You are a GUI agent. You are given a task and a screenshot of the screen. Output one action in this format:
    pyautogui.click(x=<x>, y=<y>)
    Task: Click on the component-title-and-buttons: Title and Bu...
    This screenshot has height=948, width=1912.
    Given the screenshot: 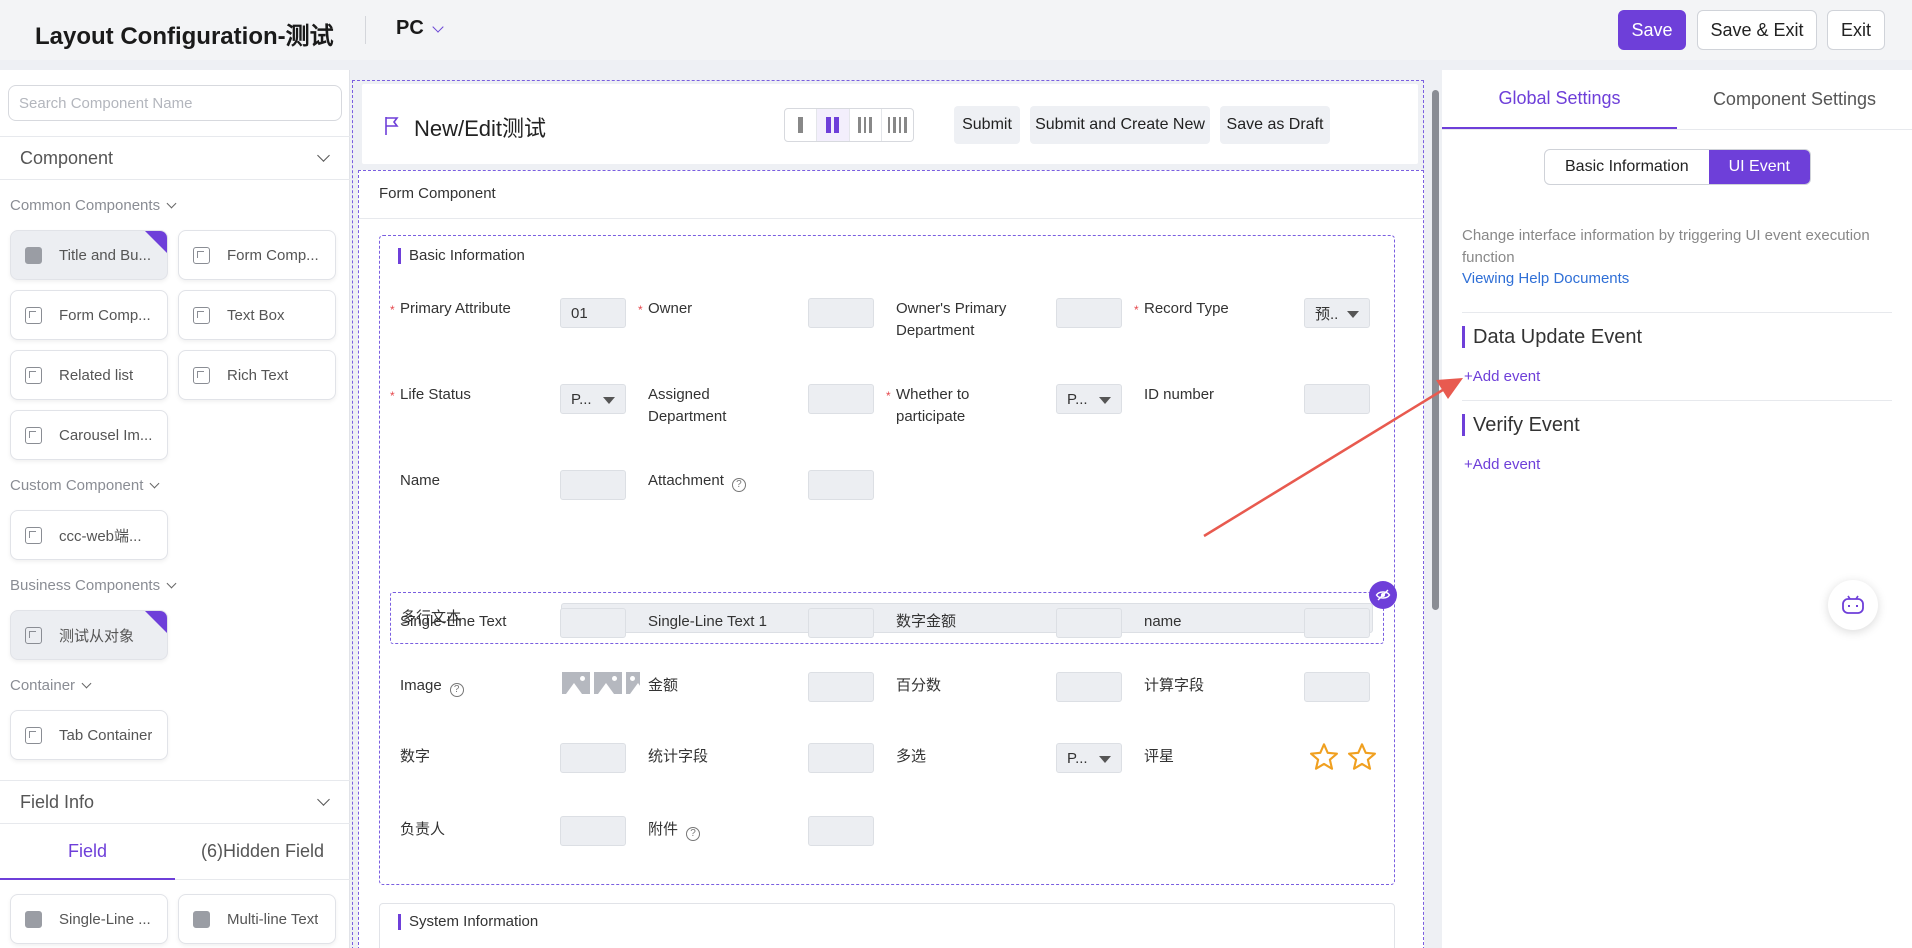 What is the action you would take?
    pyautogui.click(x=89, y=255)
    